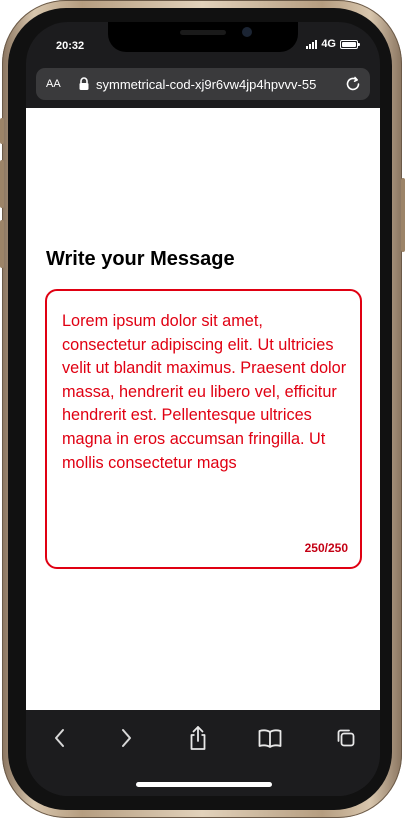 This screenshot has height=820, width=405. What do you see at coordinates (350, 44) in the screenshot?
I see `battery-icon` at bounding box center [350, 44].